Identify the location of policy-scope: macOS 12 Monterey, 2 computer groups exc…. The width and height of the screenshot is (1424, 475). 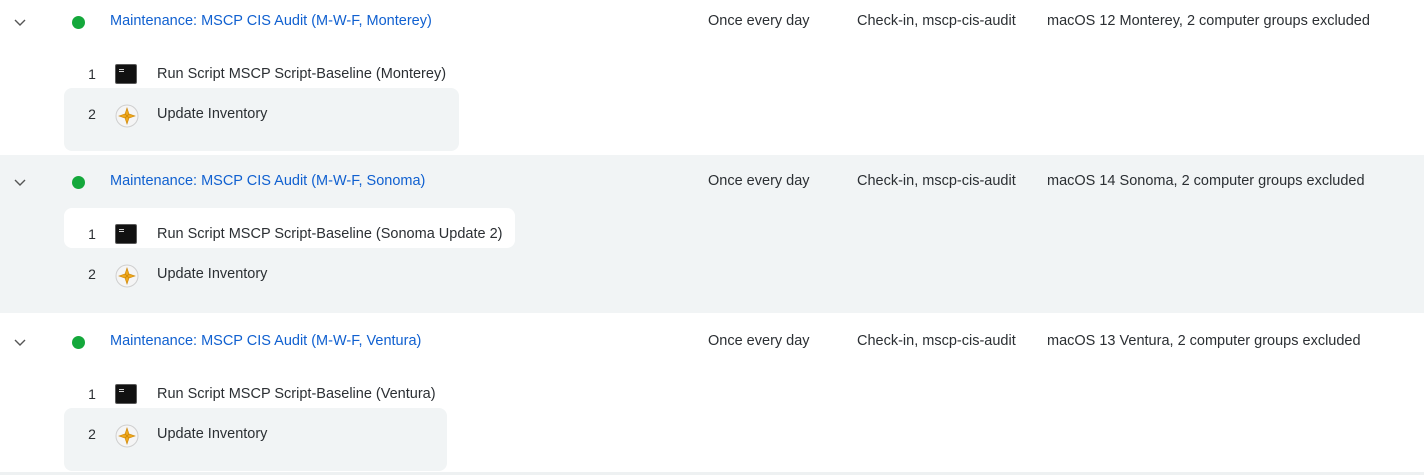
(1208, 21).